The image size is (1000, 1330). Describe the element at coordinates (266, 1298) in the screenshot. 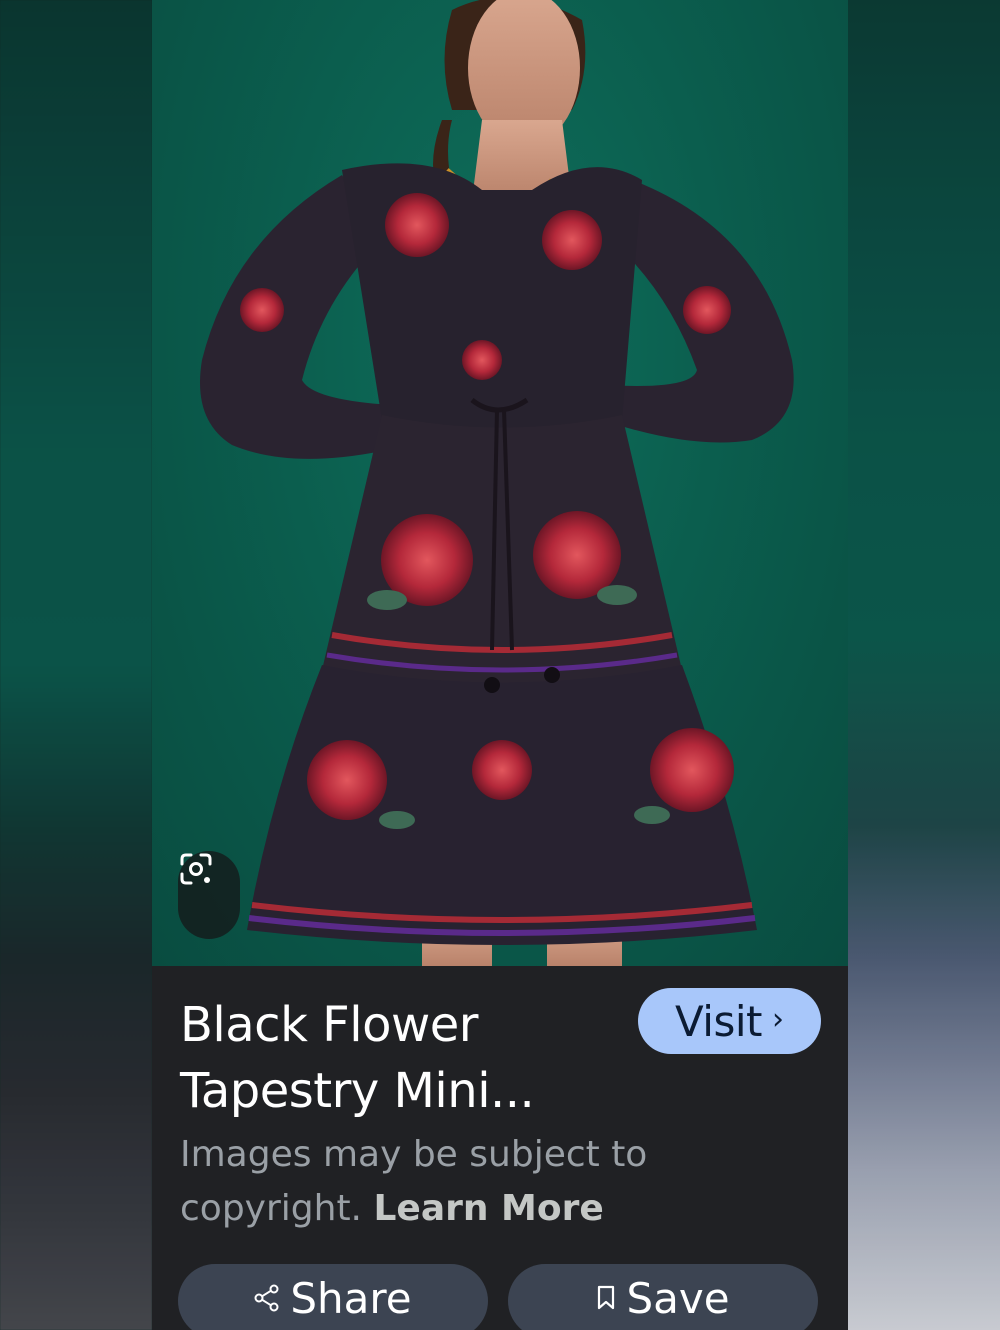

I see `share-icon` at that location.